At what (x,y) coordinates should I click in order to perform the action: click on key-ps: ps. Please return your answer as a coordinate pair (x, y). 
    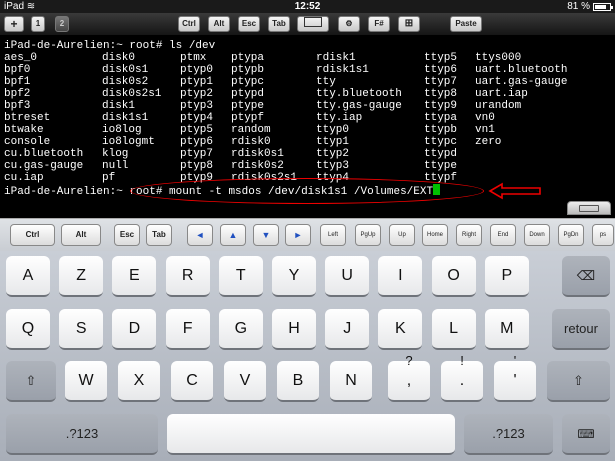
    Looking at the image, I should click on (603, 235).